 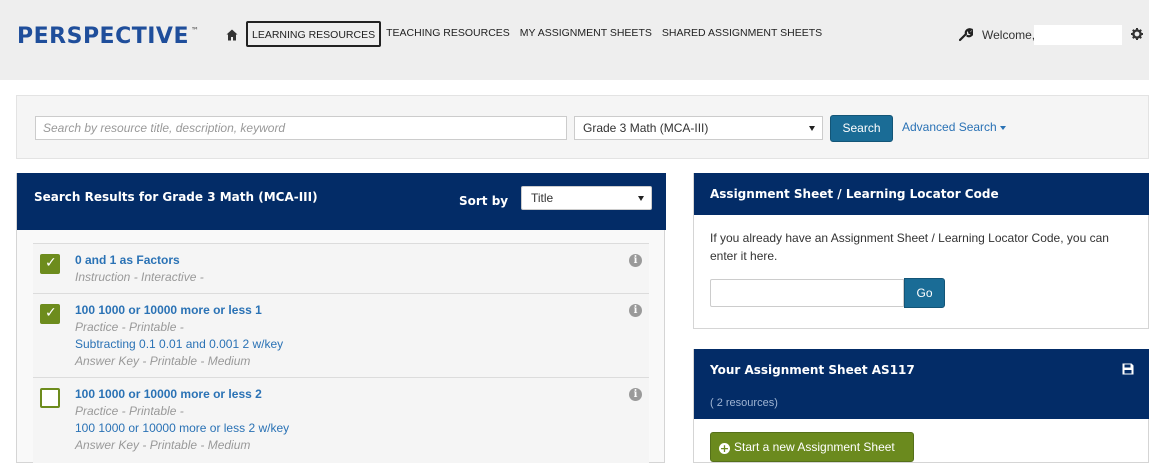 What do you see at coordinates (966, 35) in the screenshot?
I see `wrench-icon` at bounding box center [966, 35].